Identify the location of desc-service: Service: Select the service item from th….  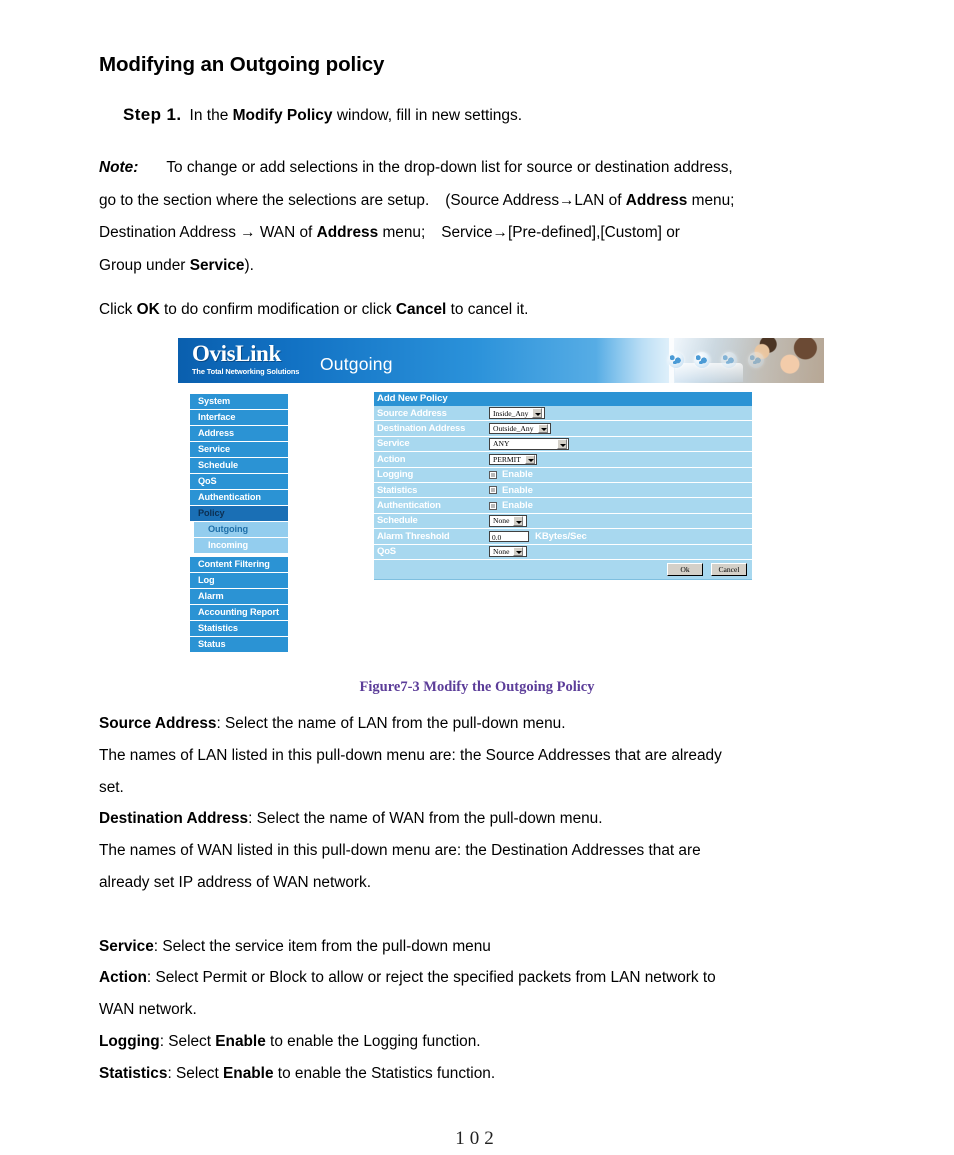
(505, 947).